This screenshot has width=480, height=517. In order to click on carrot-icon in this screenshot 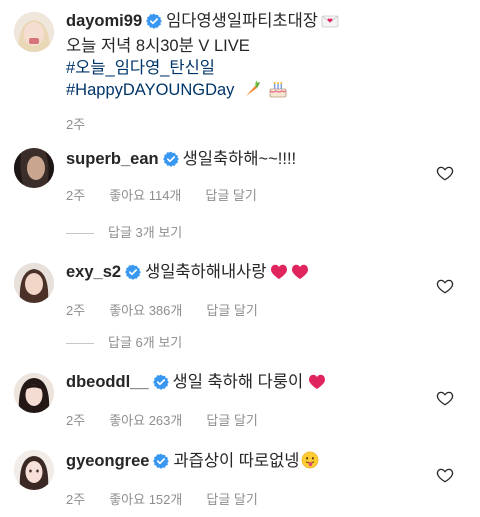, I will do `click(252, 92)`.